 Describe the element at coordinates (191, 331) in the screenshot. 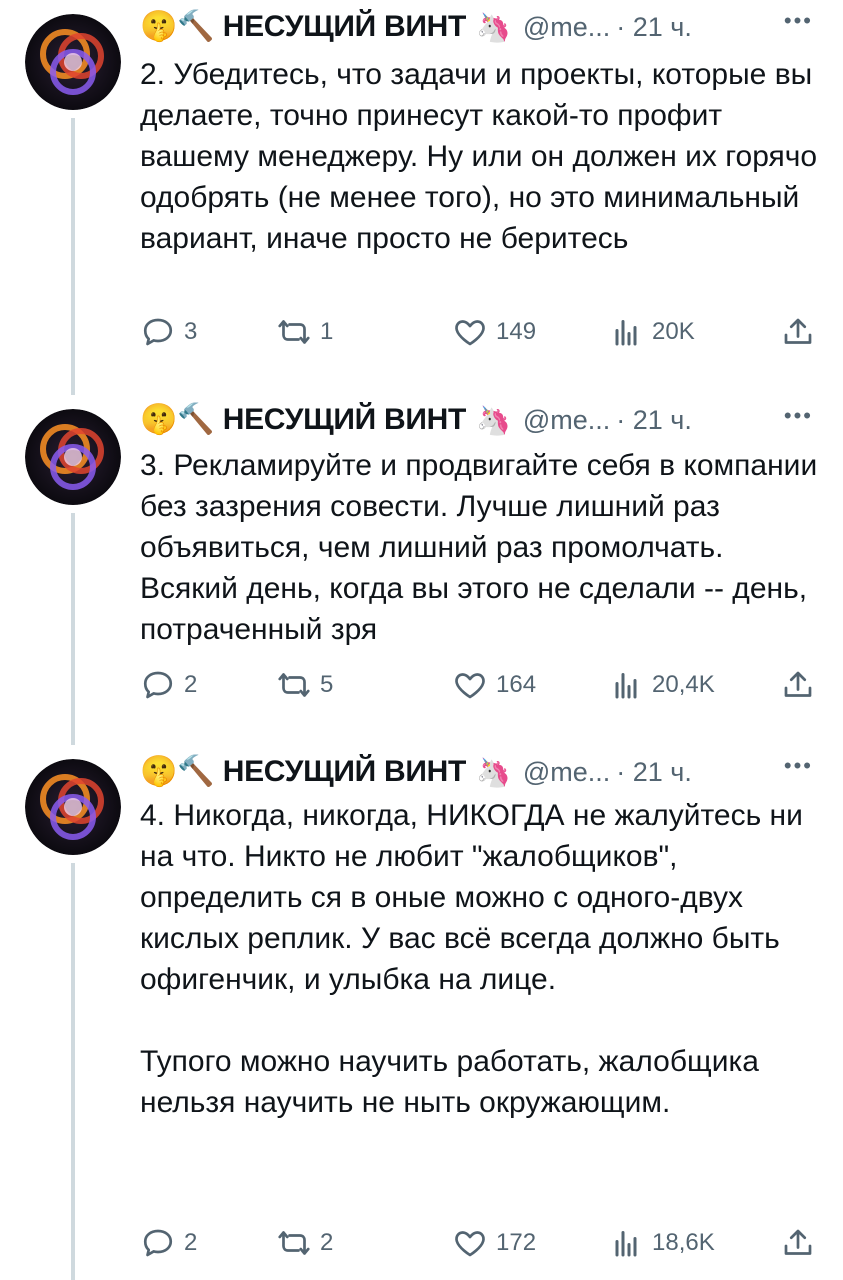

I see `reply-count: 3` at that location.